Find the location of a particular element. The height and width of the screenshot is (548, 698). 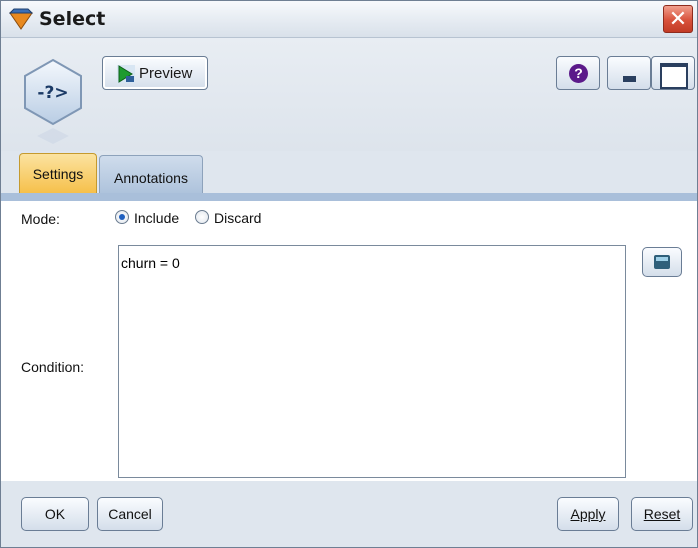

help-button: ? is located at coordinates (578, 73).